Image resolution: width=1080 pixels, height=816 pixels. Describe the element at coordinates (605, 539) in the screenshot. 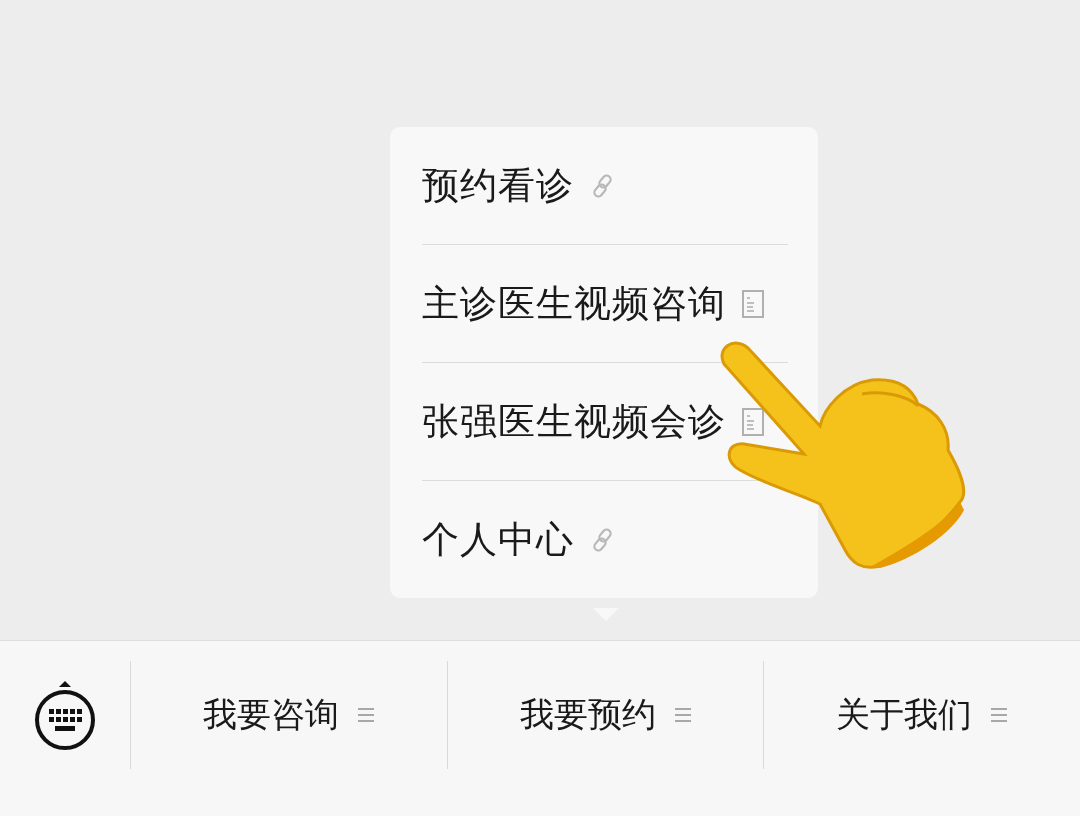

I see `menu-item: 个人中心` at that location.